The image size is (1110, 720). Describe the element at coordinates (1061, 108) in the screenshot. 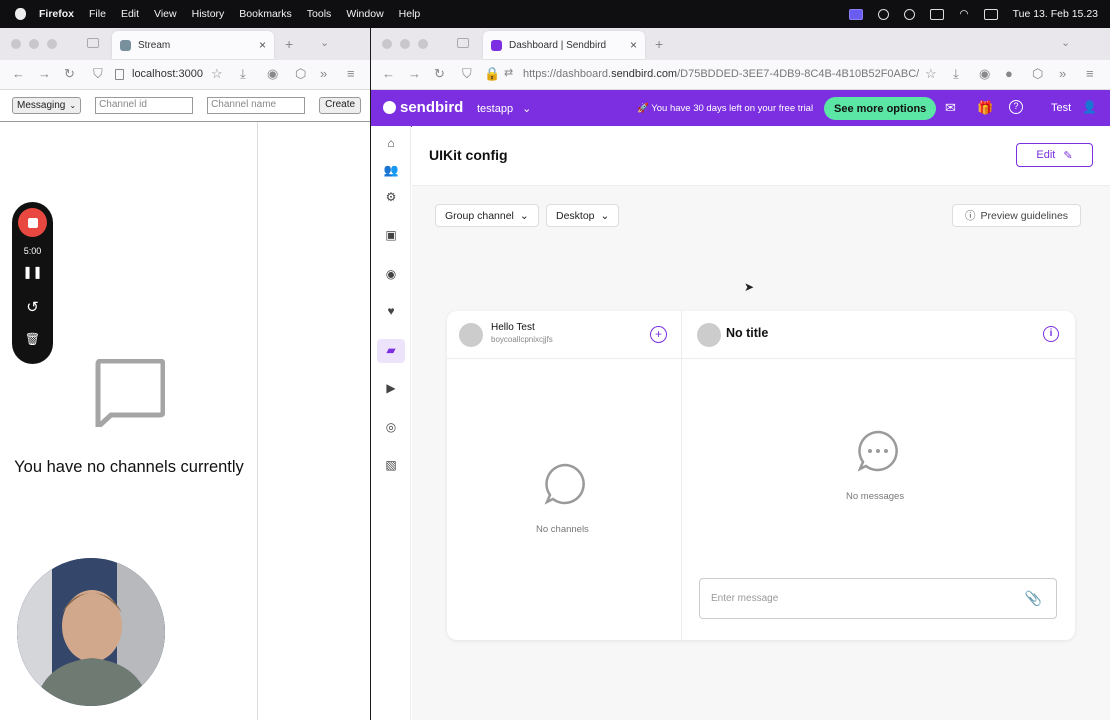

I see `user-name: Test` at that location.